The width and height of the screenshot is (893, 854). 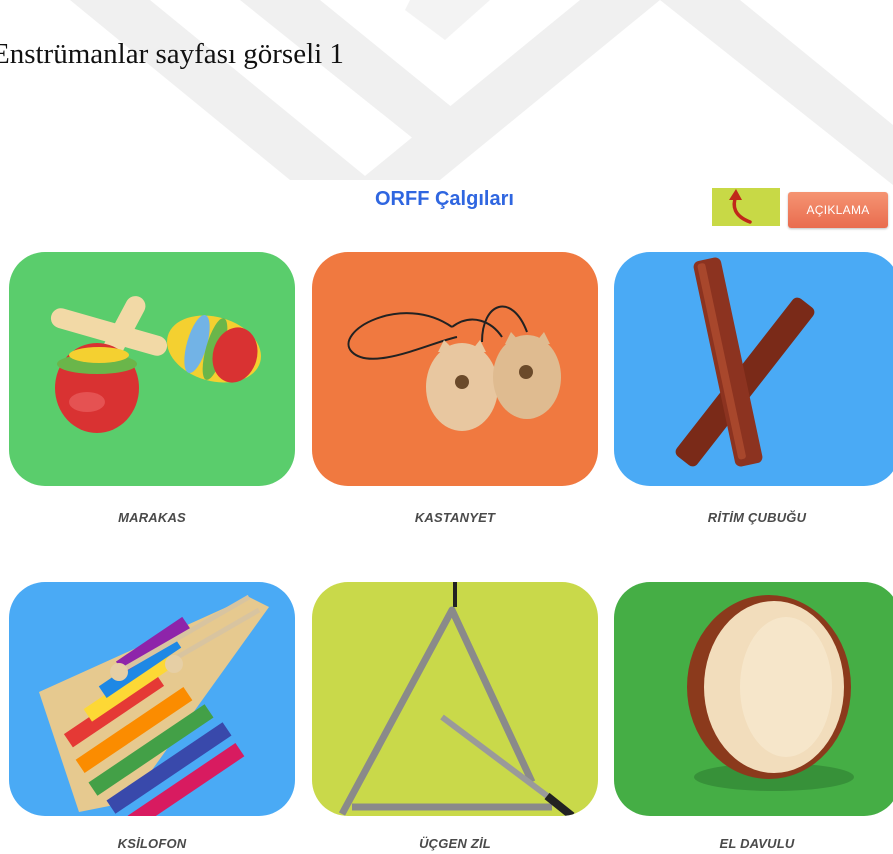 I want to click on instrument-label: RİTİM ÇUBUĞU, so click(x=757, y=517).